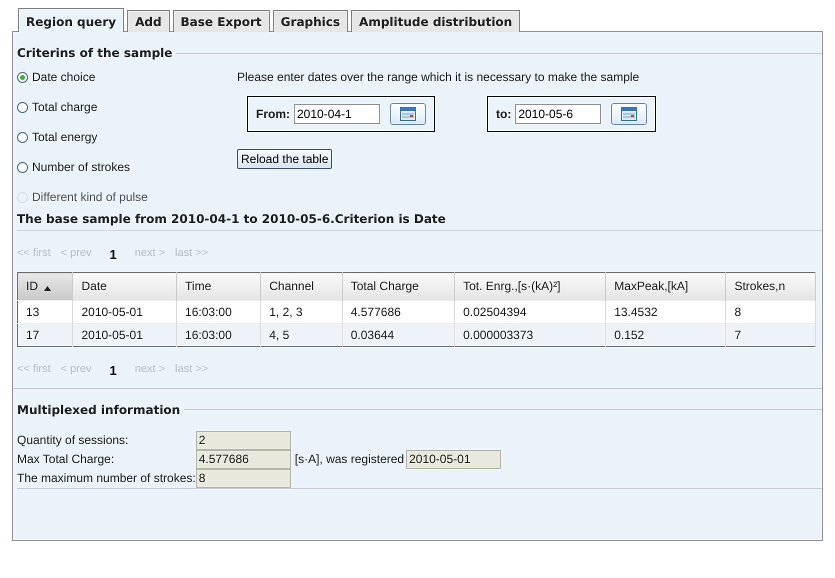 The height and width of the screenshot is (578, 835). I want to click on column-header: MaxPeak,[kA], so click(666, 286).